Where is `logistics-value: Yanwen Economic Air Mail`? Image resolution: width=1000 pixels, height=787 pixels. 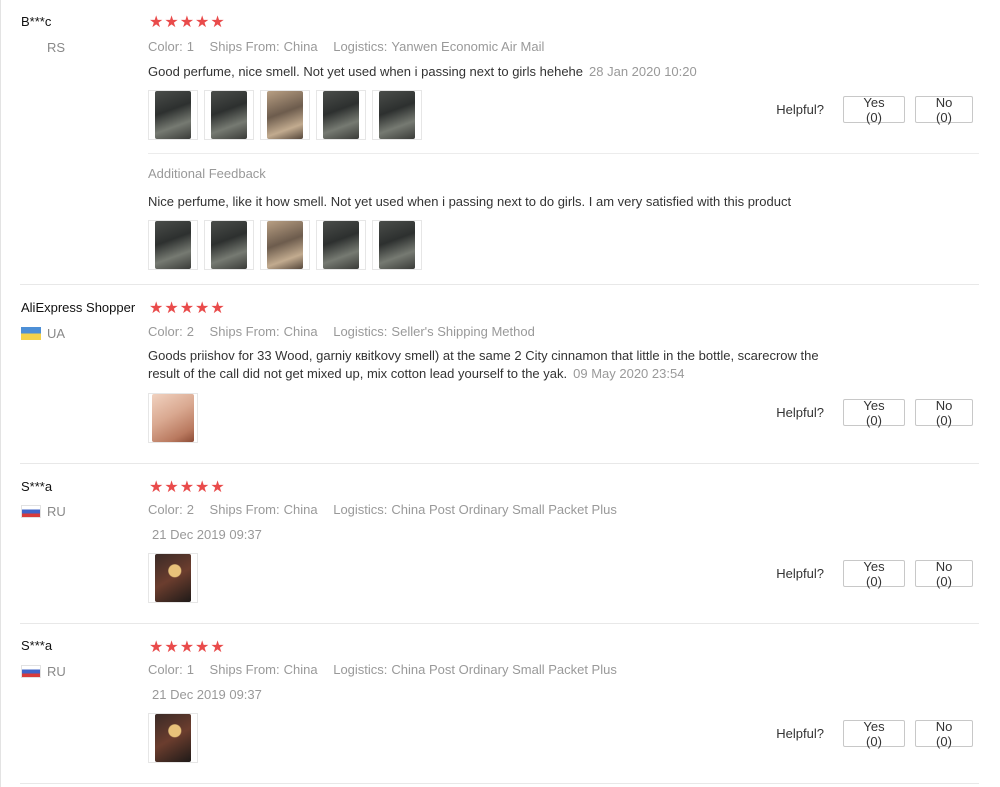 logistics-value: Yanwen Economic Air Mail is located at coordinates (468, 46).